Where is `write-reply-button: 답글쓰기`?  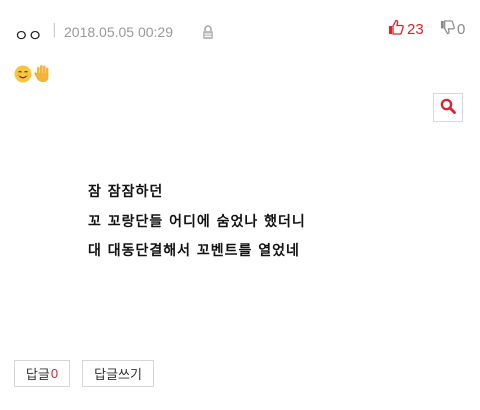 write-reply-button: 답글쓰기 is located at coordinates (118, 373).